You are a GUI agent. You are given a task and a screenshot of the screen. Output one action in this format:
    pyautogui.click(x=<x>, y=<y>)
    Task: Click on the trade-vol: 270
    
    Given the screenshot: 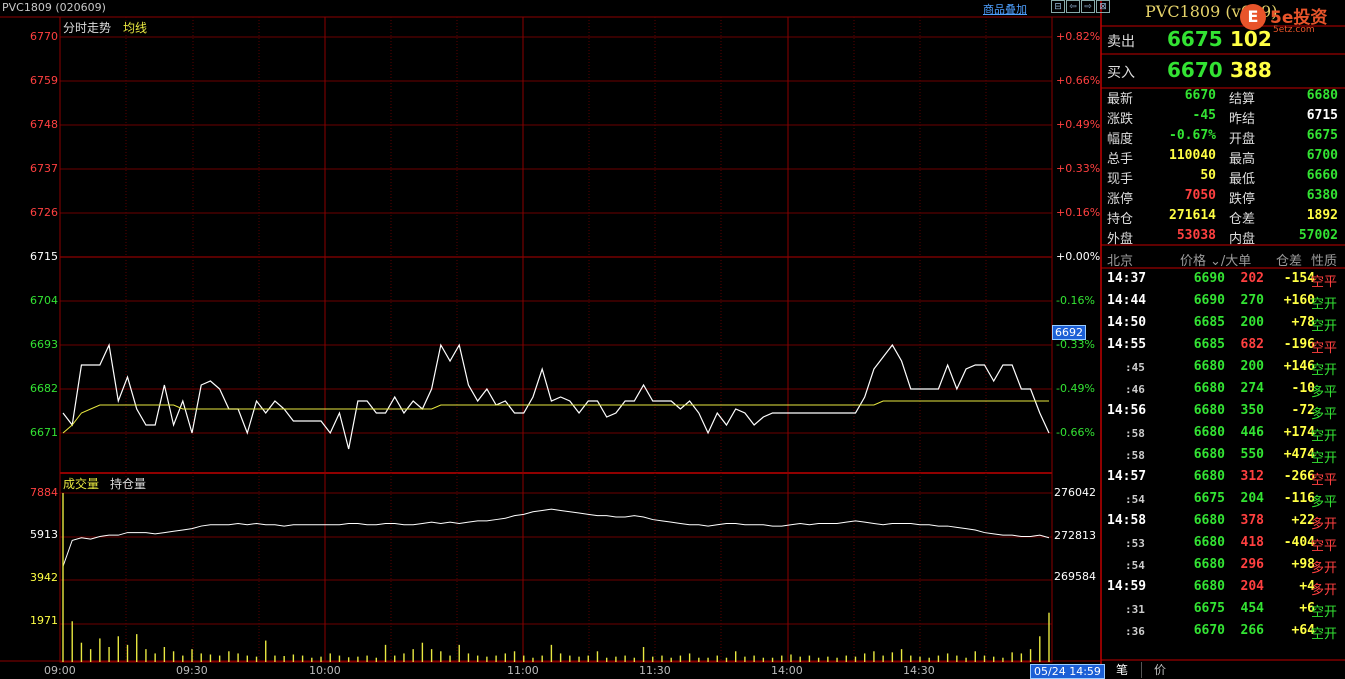 What is the action you would take?
    pyautogui.click(x=1252, y=300)
    